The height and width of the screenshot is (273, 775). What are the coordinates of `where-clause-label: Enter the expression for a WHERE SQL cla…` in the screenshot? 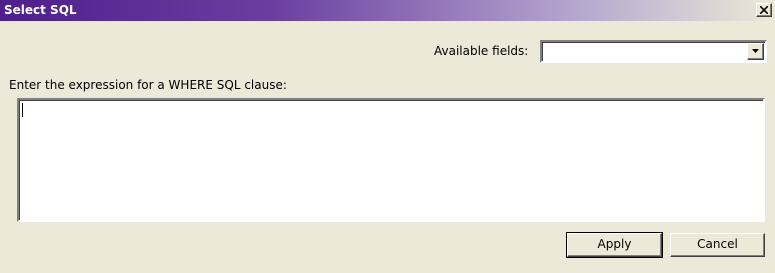 It's located at (148, 85).